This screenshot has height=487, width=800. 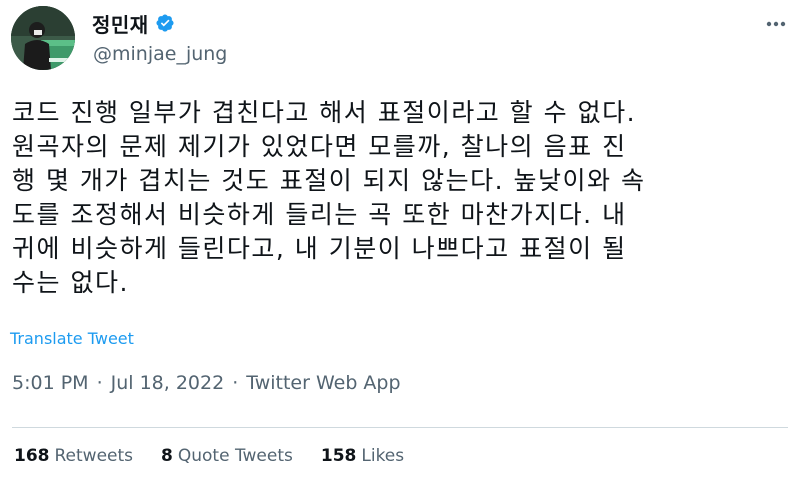 I want to click on likes-label: Likes, so click(x=383, y=456).